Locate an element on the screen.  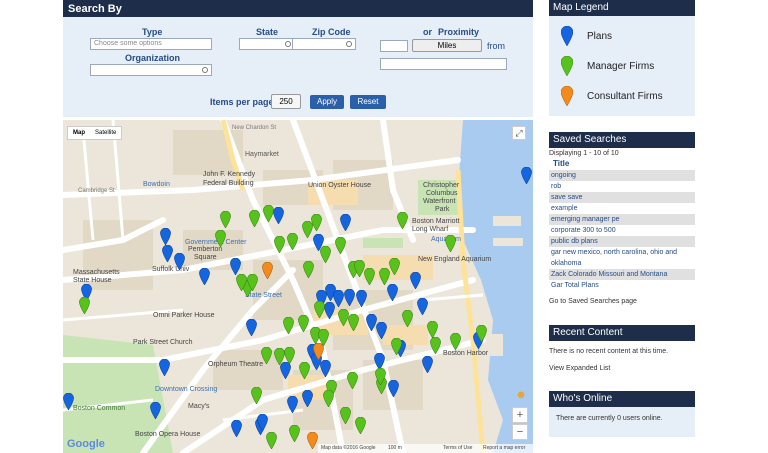
fullscreen-icon: ⤢ is located at coordinates (519, 133).